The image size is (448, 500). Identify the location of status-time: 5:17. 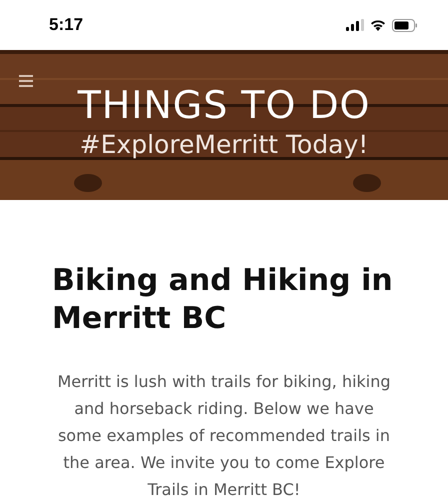
(66, 25).